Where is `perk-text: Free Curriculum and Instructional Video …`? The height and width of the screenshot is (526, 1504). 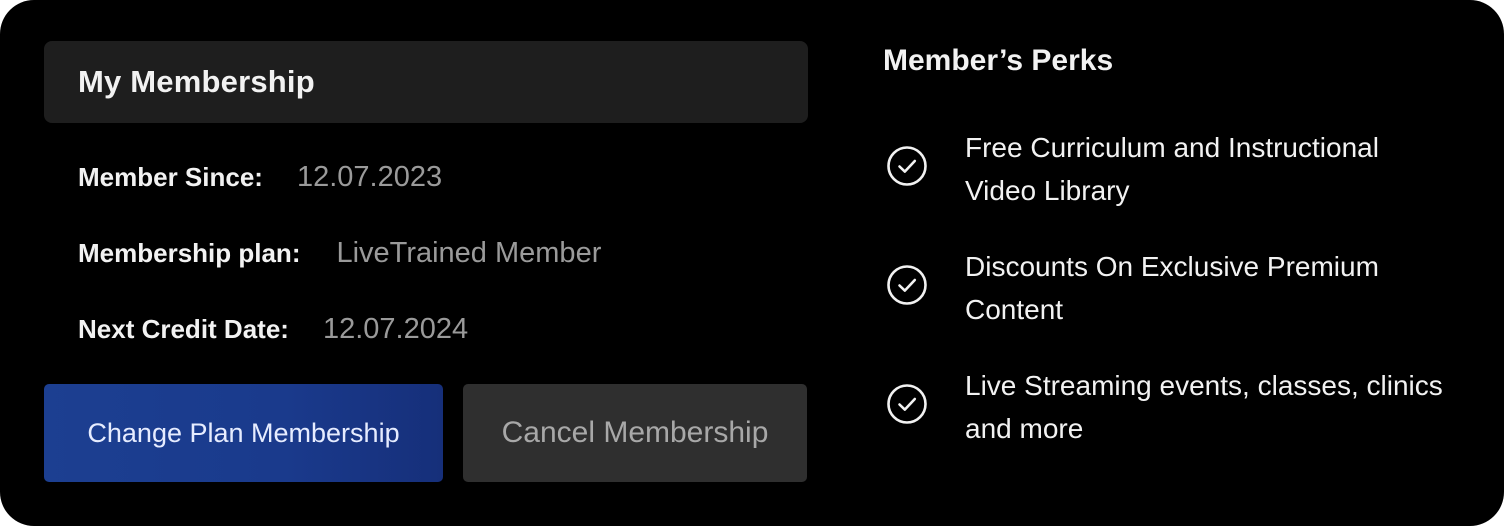
perk-text: Free Curriculum and Instructional Video … is located at coordinates (1172, 169).